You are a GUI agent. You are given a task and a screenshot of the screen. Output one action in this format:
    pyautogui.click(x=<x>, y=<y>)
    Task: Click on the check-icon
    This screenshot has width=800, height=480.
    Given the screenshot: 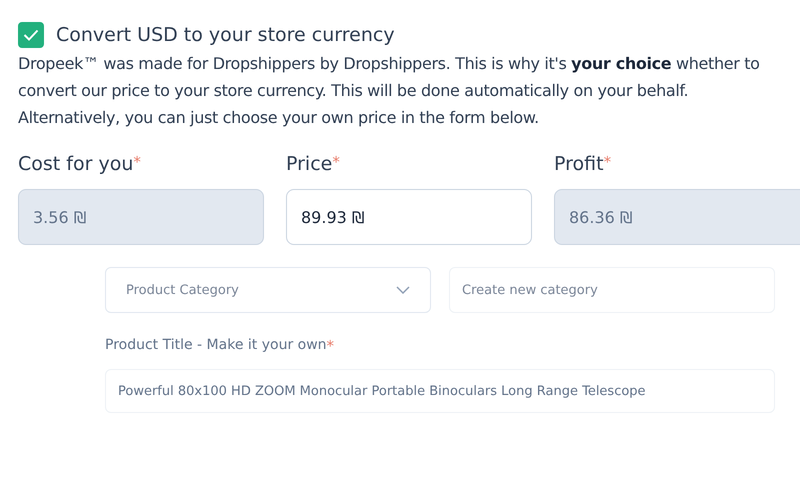 What is the action you would take?
    pyautogui.click(x=31, y=35)
    